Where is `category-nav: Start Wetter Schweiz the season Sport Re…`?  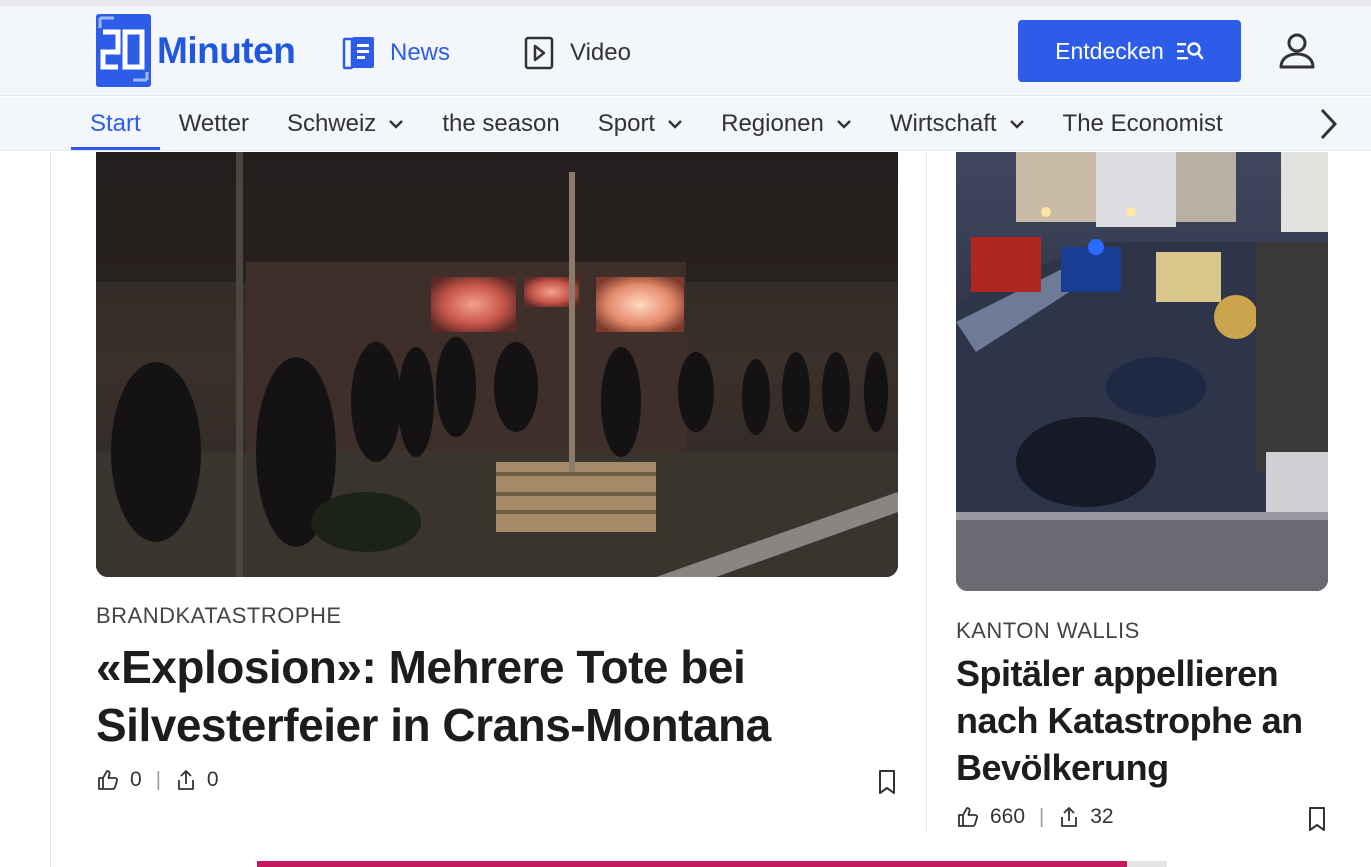 category-nav: Start Wetter Schweiz the season Sport Re… is located at coordinates (685, 124).